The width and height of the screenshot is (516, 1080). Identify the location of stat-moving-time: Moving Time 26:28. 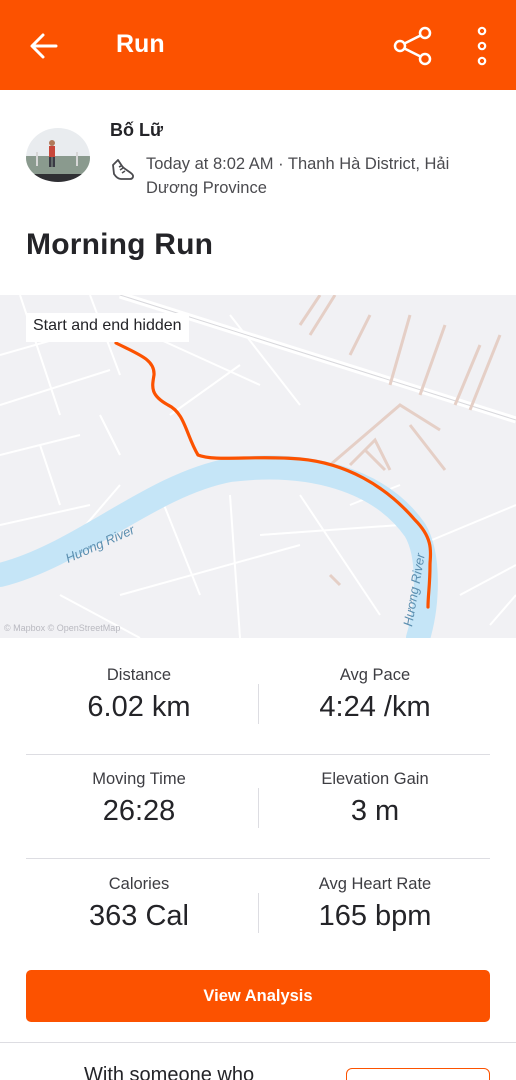
(139, 799).